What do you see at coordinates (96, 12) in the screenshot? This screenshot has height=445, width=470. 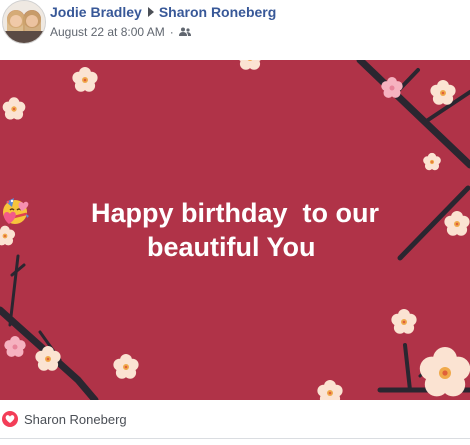 I see `author-name-link: Jodie Bradley` at bounding box center [96, 12].